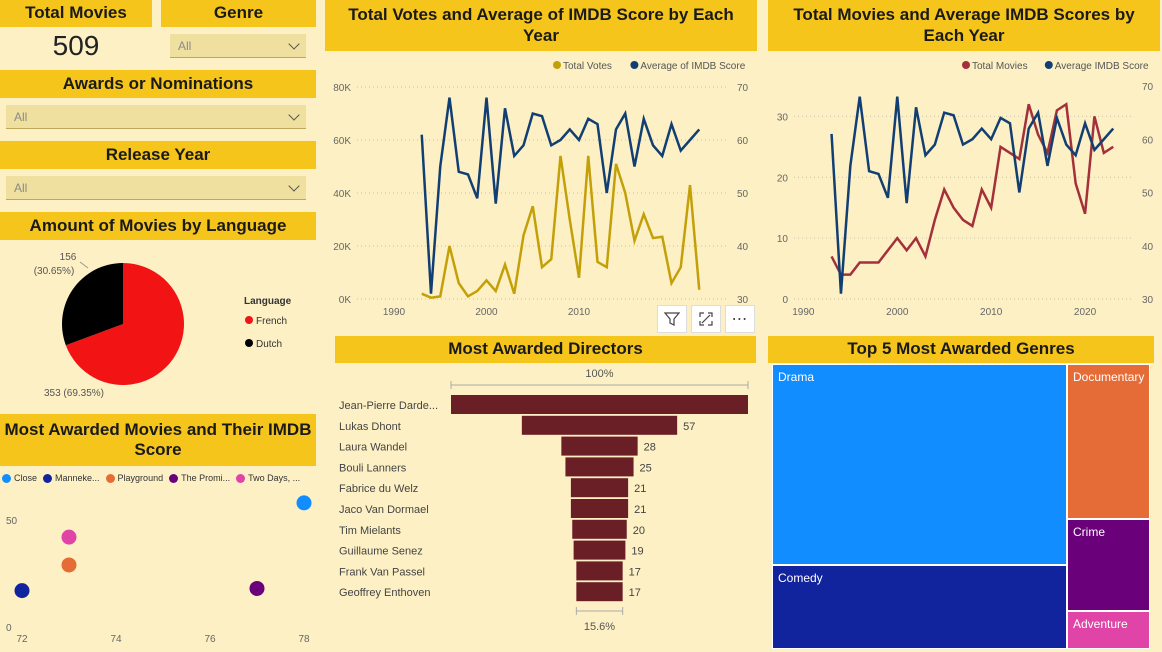 The width and height of the screenshot is (1162, 652). What do you see at coordinates (382, 572) in the screenshot?
I see `director-name: Frank Van Passel` at bounding box center [382, 572].